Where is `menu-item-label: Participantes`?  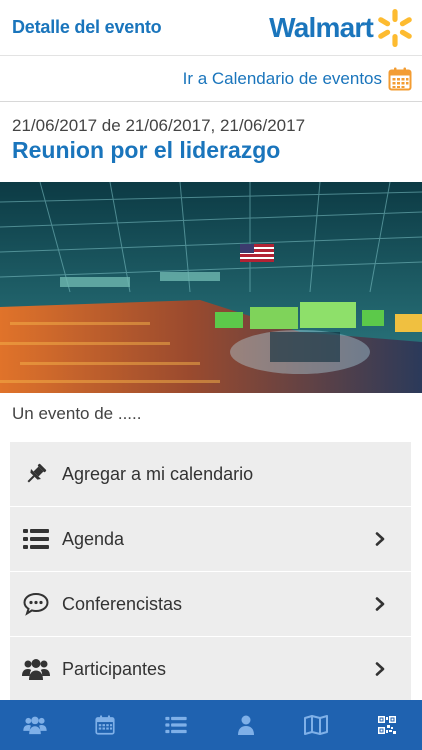
menu-item-label: Participantes is located at coordinates (114, 668).